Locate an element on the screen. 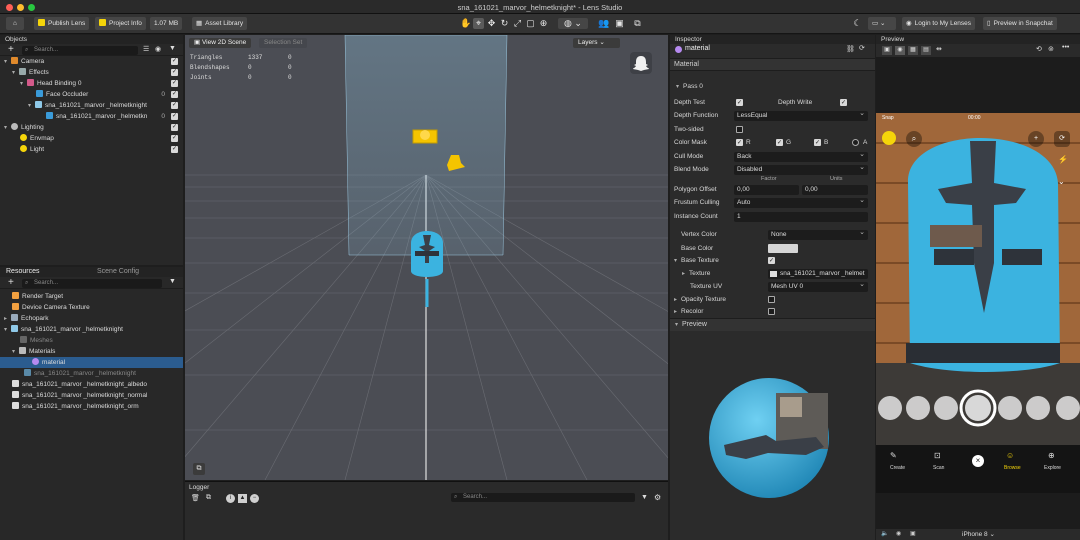 The width and height of the screenshot is (1080, 540). depth-function-dropdown: LessEqual is located at coordinates (801, 115).